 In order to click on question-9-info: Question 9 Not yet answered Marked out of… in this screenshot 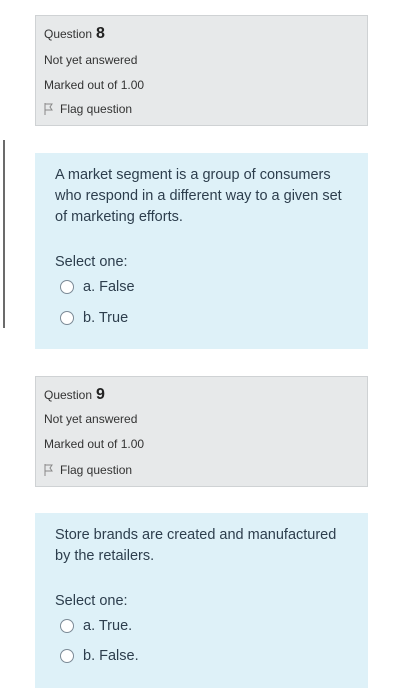, I will do `click(201, 431)`.